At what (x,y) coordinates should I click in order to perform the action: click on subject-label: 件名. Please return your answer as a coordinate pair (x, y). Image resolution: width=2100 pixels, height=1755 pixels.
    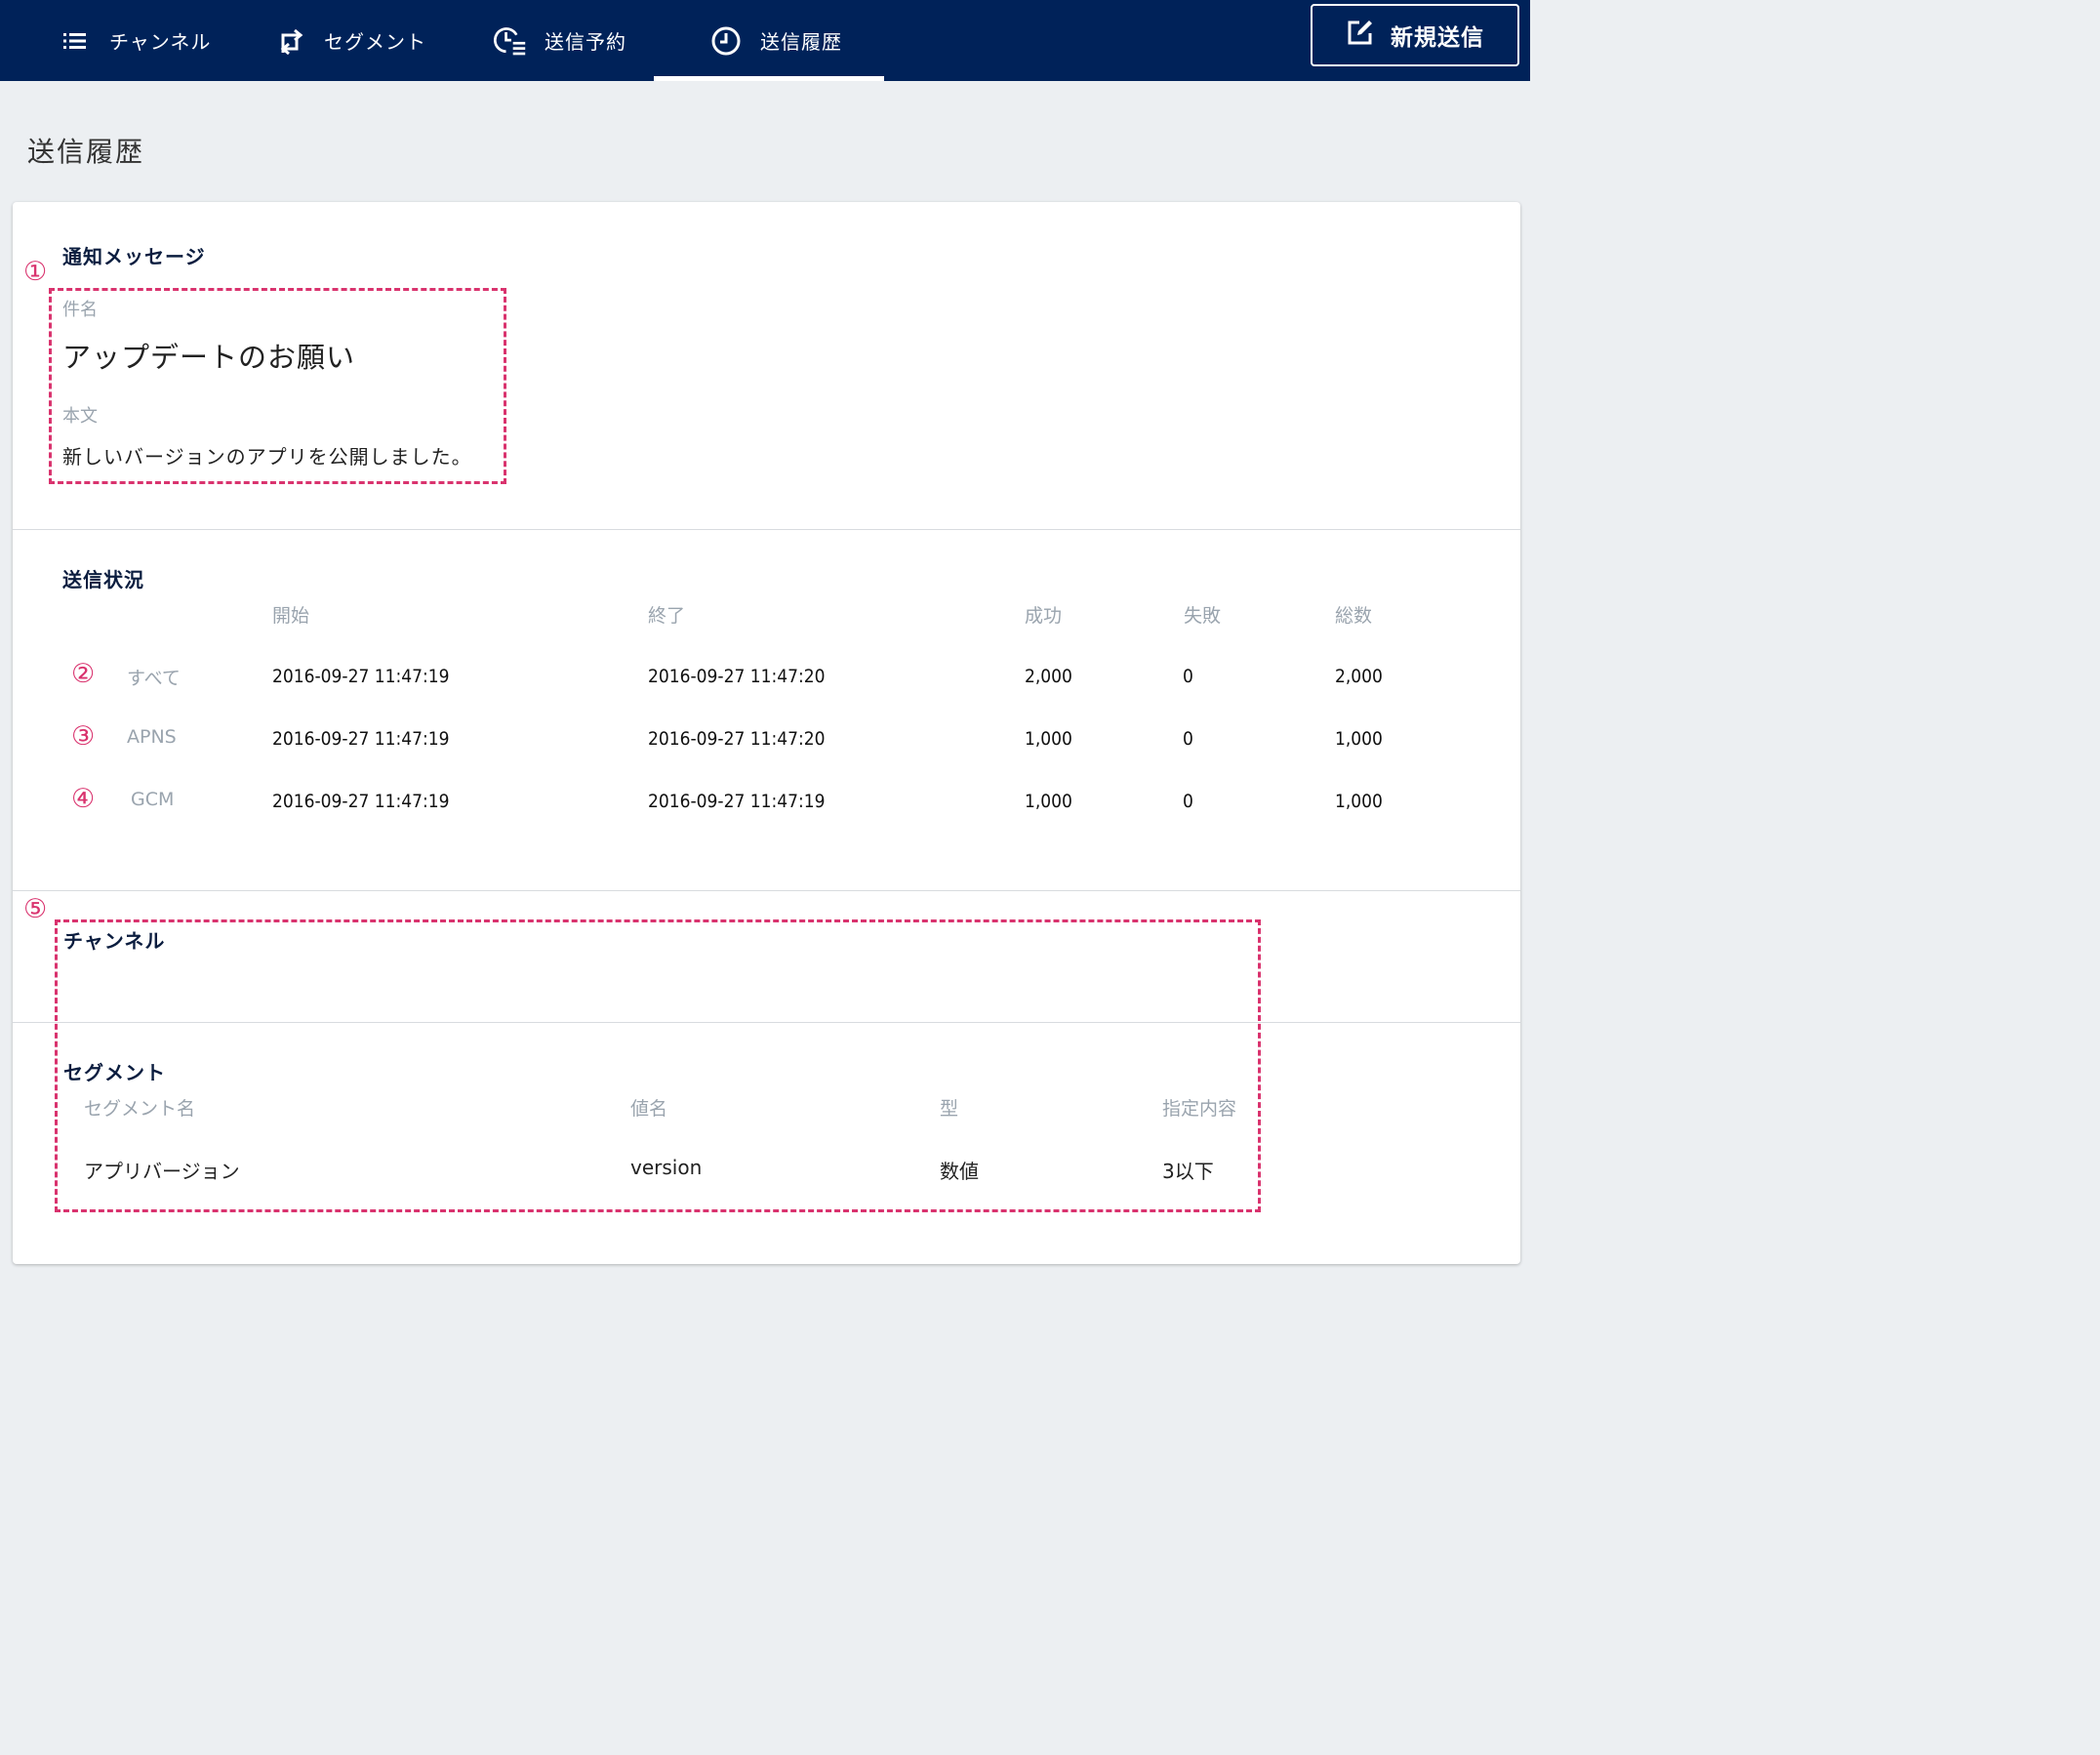
    Looking at the image, I should click on (80, 310).